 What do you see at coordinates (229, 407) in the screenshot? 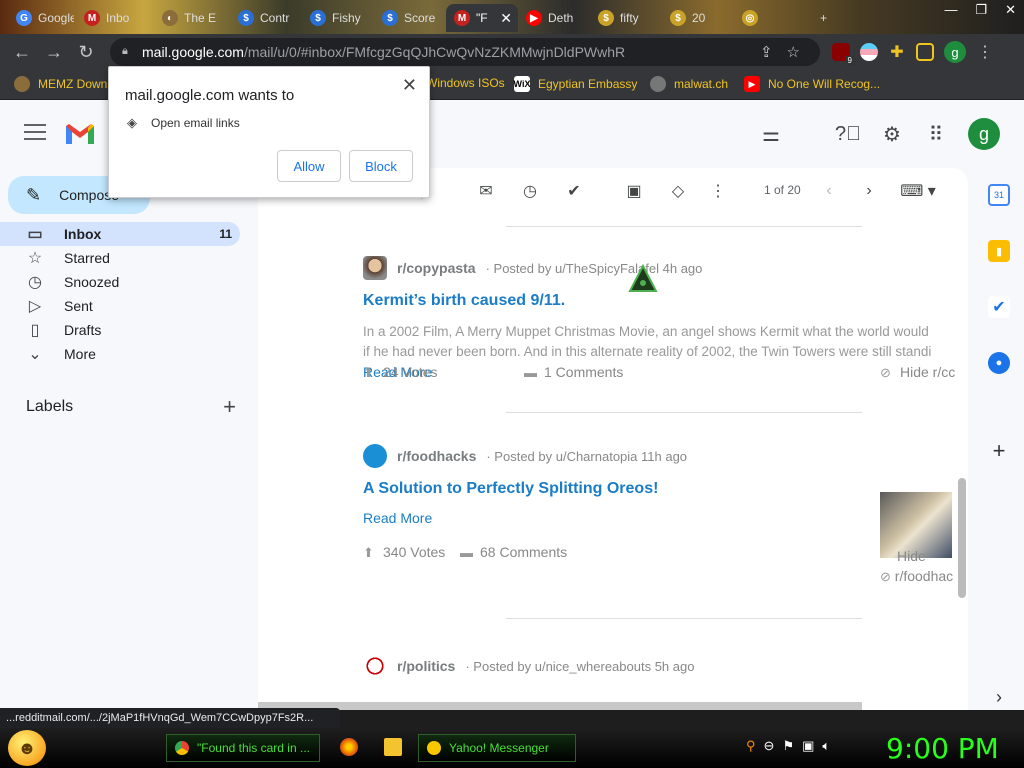
I see `add-label-icon: +` at bounding box center [229, 407].